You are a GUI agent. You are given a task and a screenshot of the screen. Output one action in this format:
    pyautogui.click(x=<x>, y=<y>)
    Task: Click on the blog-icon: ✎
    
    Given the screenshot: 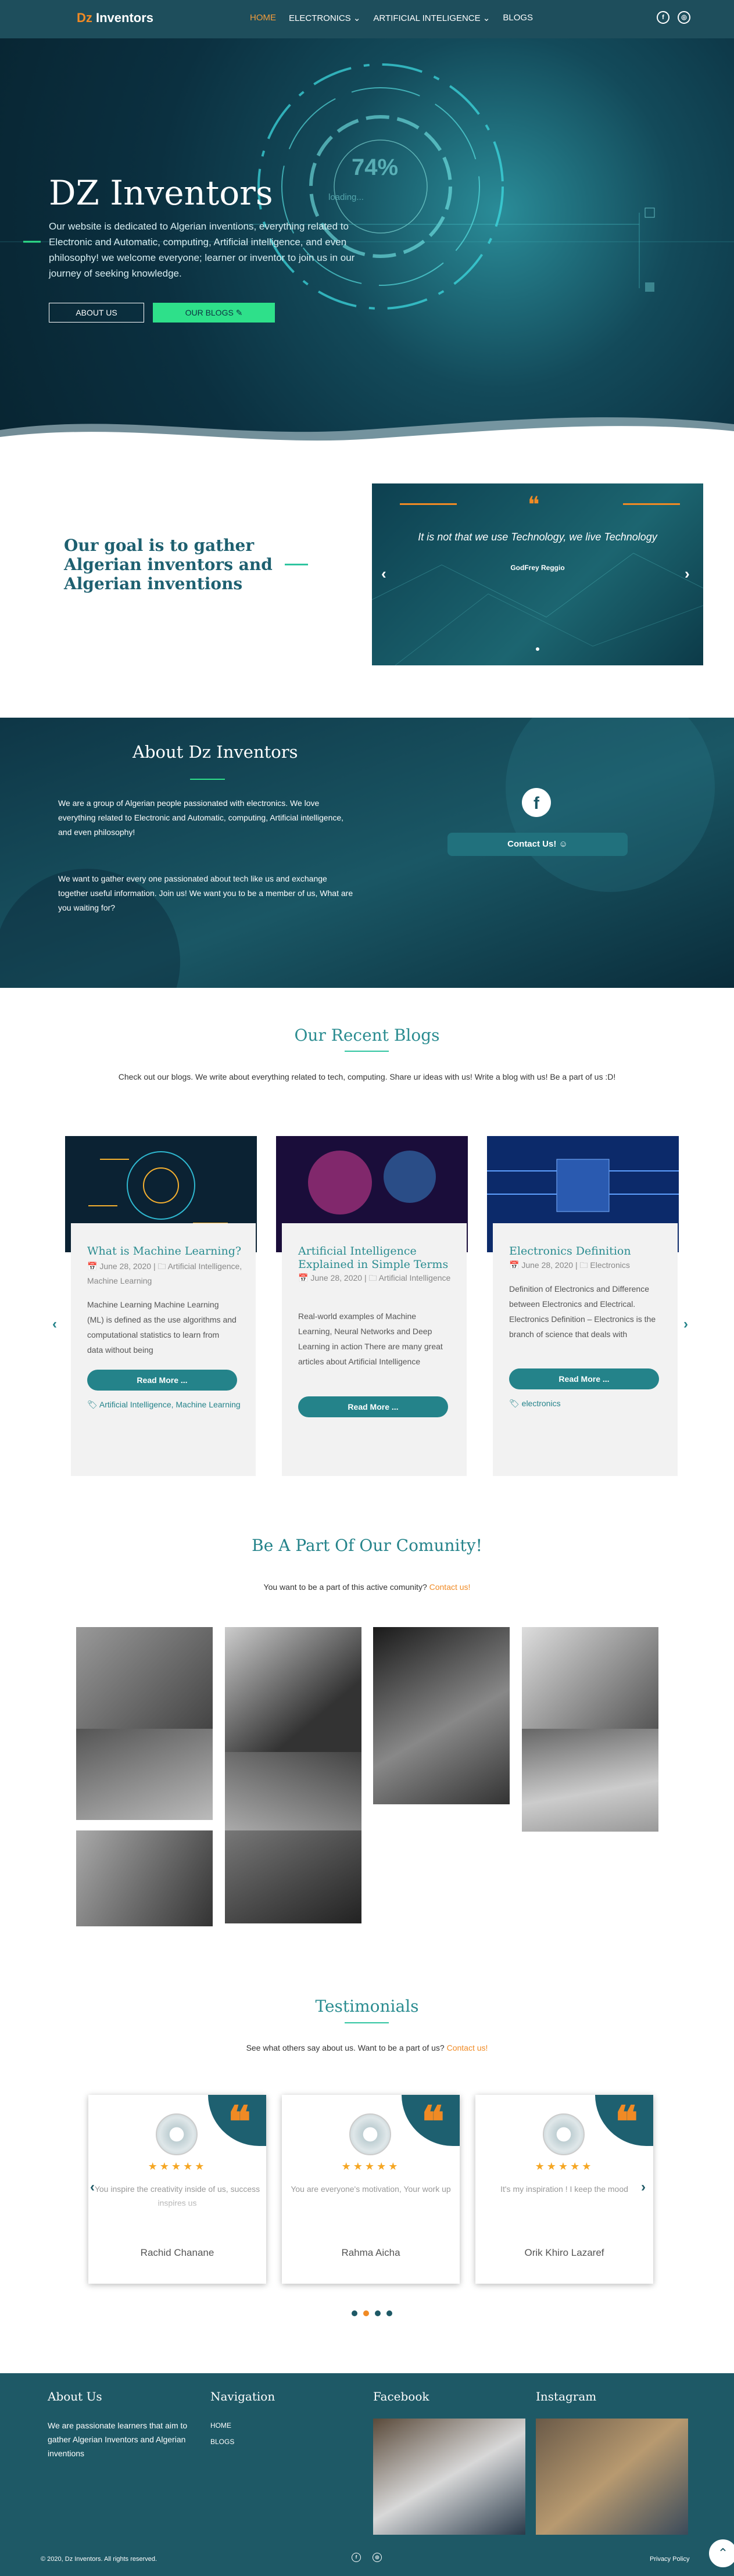 What is the action you would take?
    pyautogui.click(x=239, y=312)
    